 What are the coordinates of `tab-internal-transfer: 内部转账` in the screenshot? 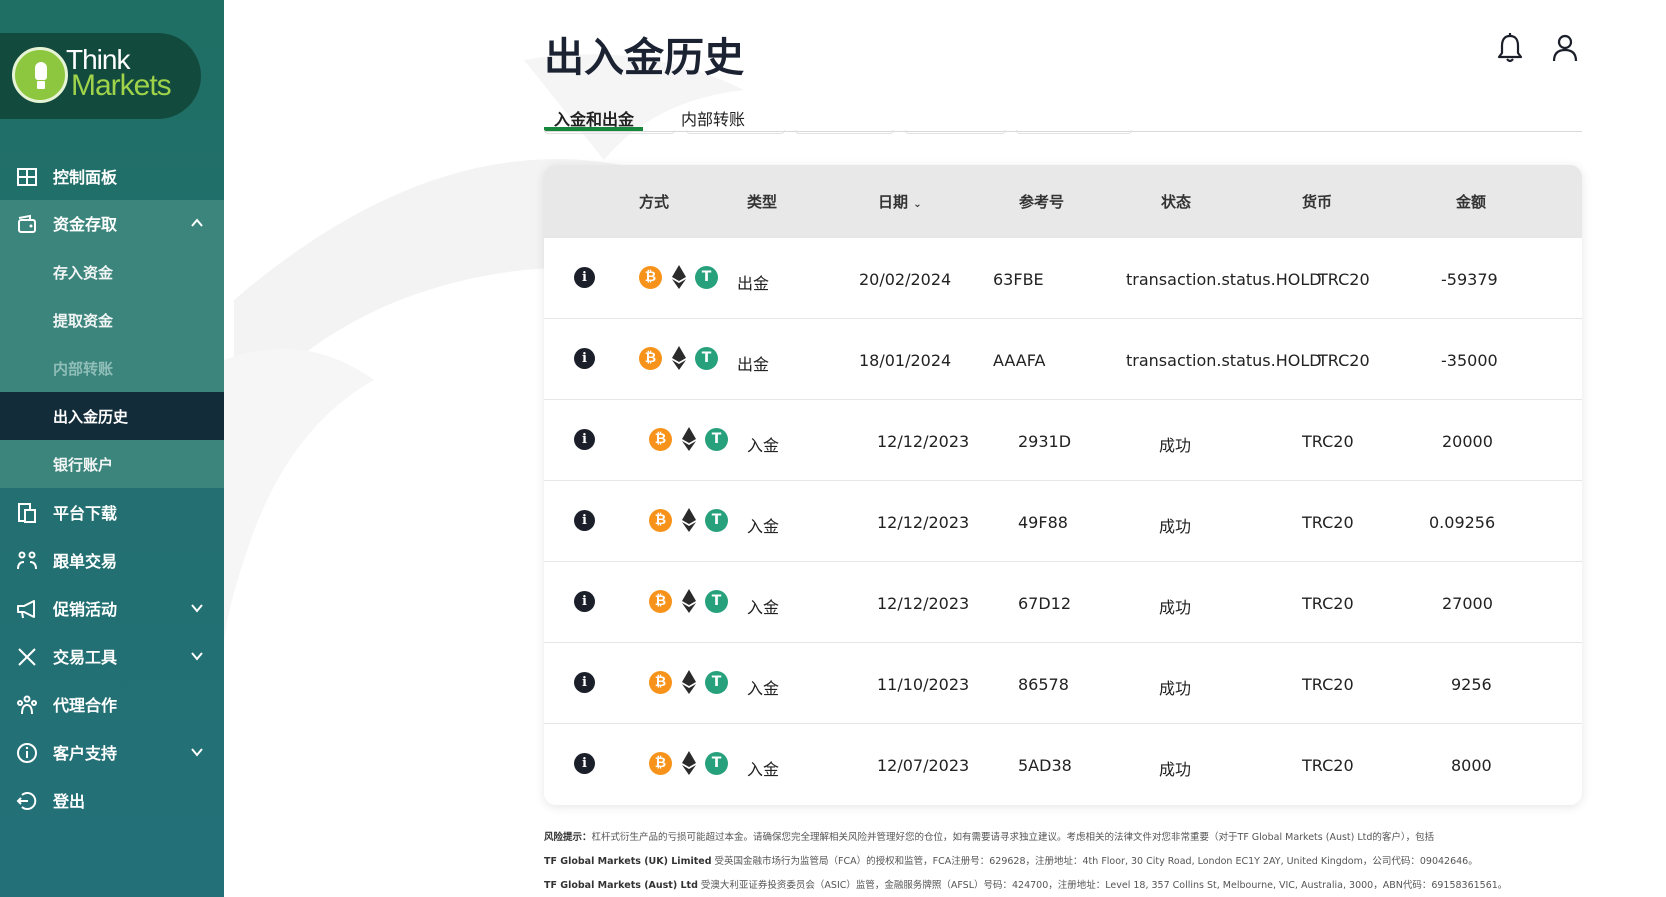 It's located at (713, 118).